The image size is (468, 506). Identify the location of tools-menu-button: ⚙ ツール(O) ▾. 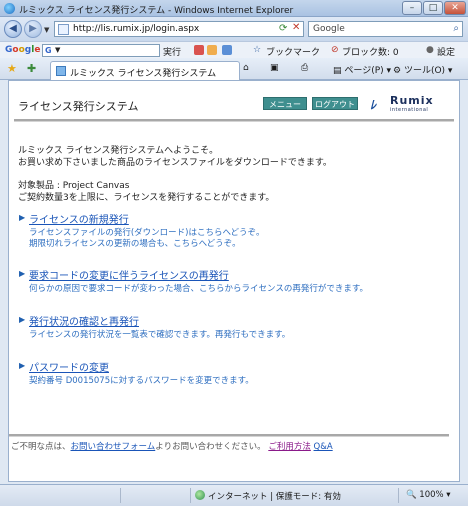
(422, 69).